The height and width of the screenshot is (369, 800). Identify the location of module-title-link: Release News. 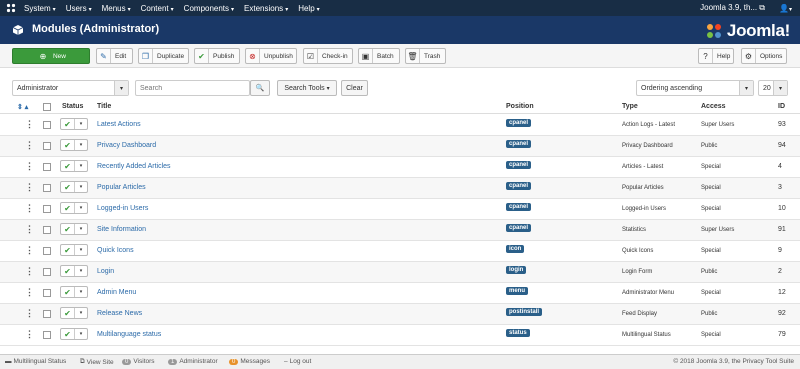
(119, 313).